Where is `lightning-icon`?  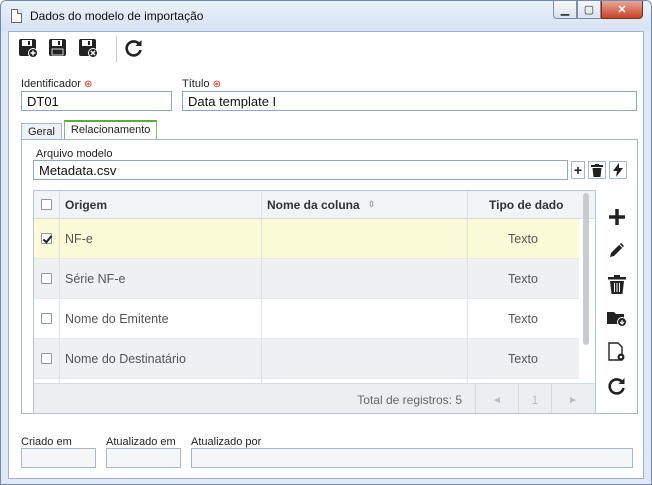
lightning-icon is located at coordinates (618, 170).